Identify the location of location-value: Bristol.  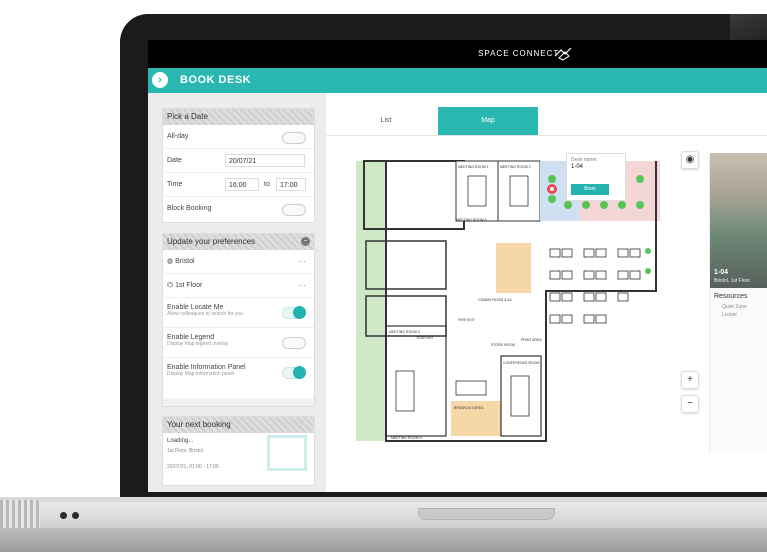
(185, 261).